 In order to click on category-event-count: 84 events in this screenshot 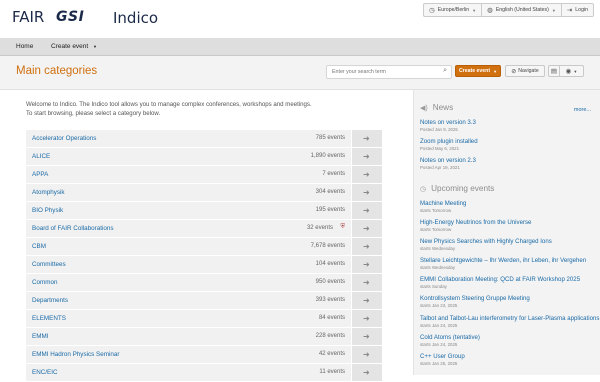, I will do `click(331, 318)`.